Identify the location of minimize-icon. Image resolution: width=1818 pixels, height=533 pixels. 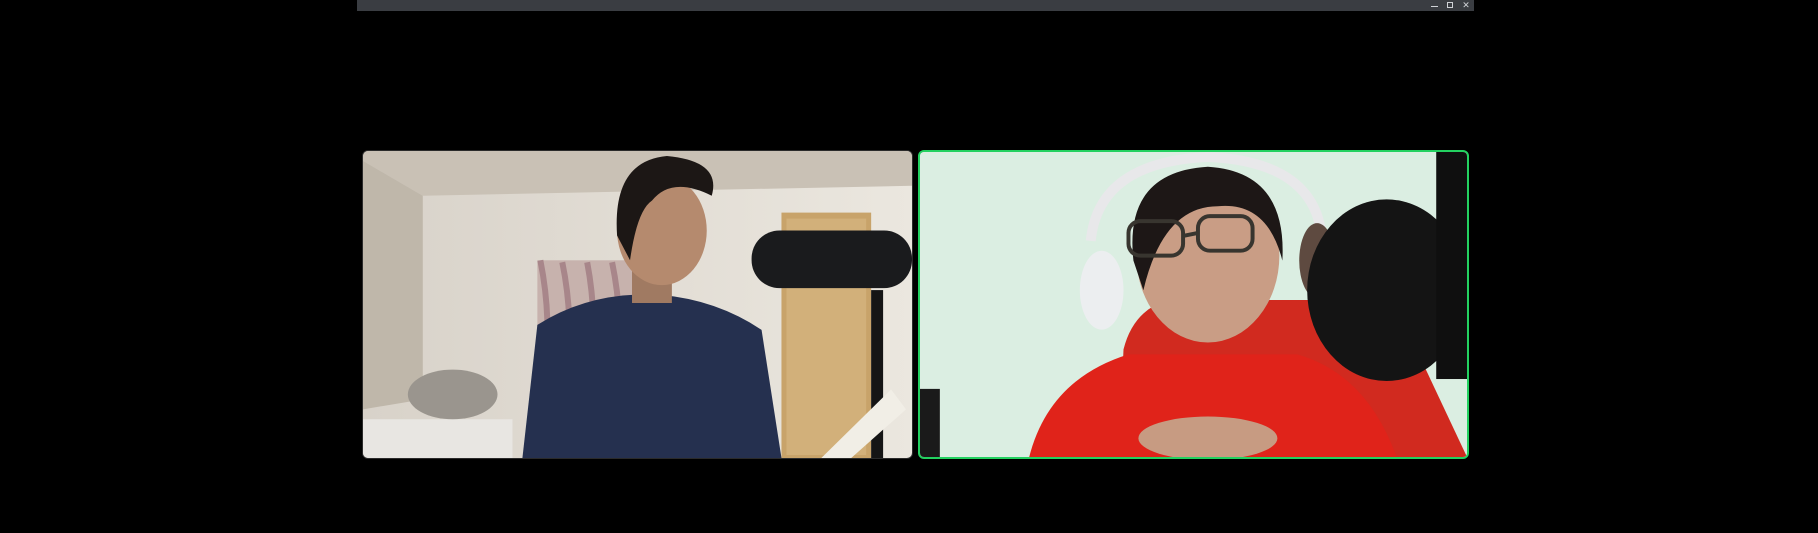
(1434, 5).